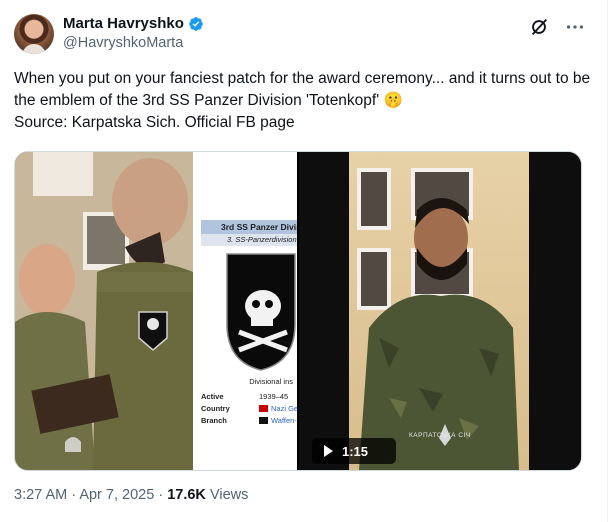  I want to click on tweet-date: Apr 7, 2025, so click(116, 495).